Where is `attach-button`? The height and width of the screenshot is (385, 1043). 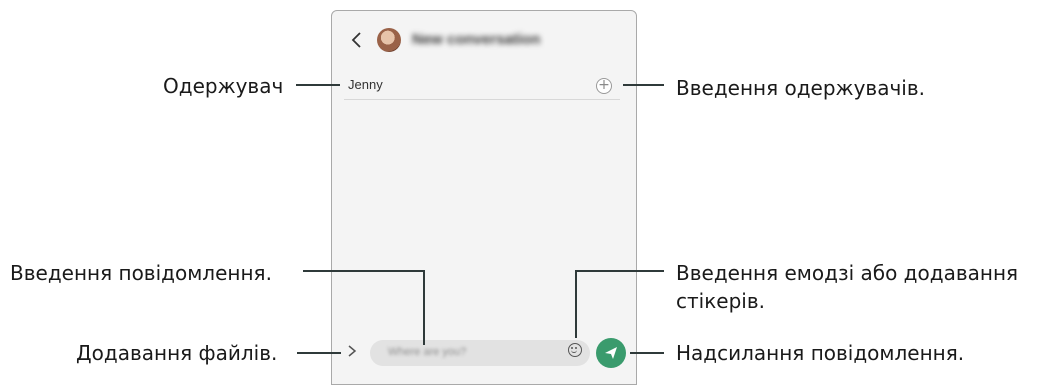
attach-button is located at coordinates (352, 352).